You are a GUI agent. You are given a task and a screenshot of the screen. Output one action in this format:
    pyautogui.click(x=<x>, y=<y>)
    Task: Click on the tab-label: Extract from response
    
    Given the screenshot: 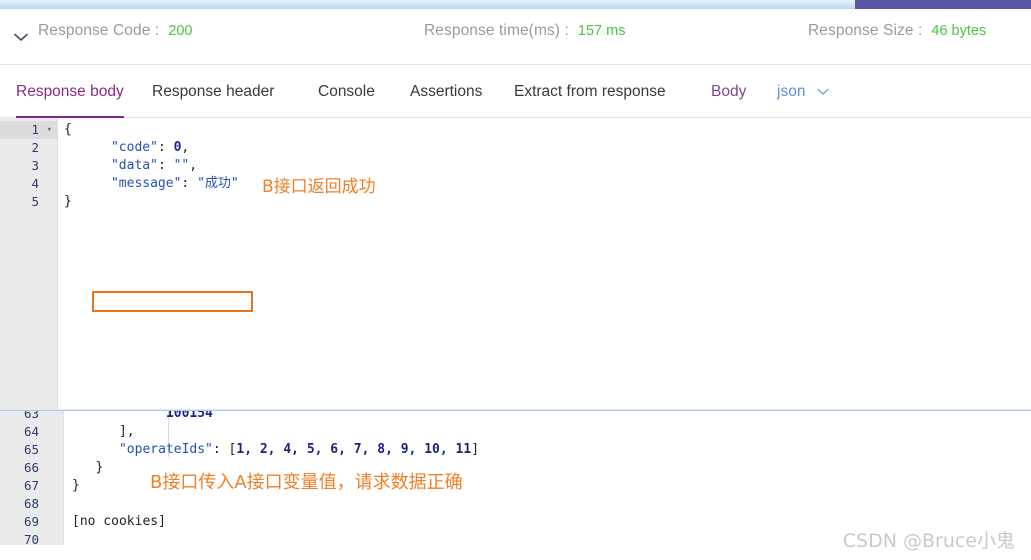 What is the action you would take?
    pyautogui.click(x=590, y=91)
    